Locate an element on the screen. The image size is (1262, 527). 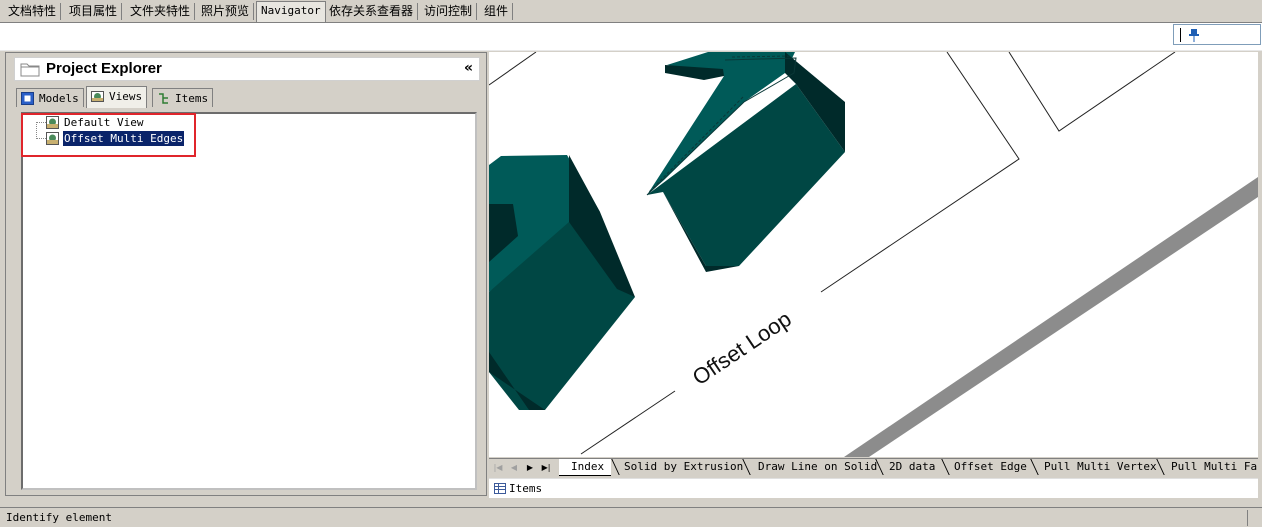
tab-photo-preview: 照片预览 is located at coordinates (226, 11).